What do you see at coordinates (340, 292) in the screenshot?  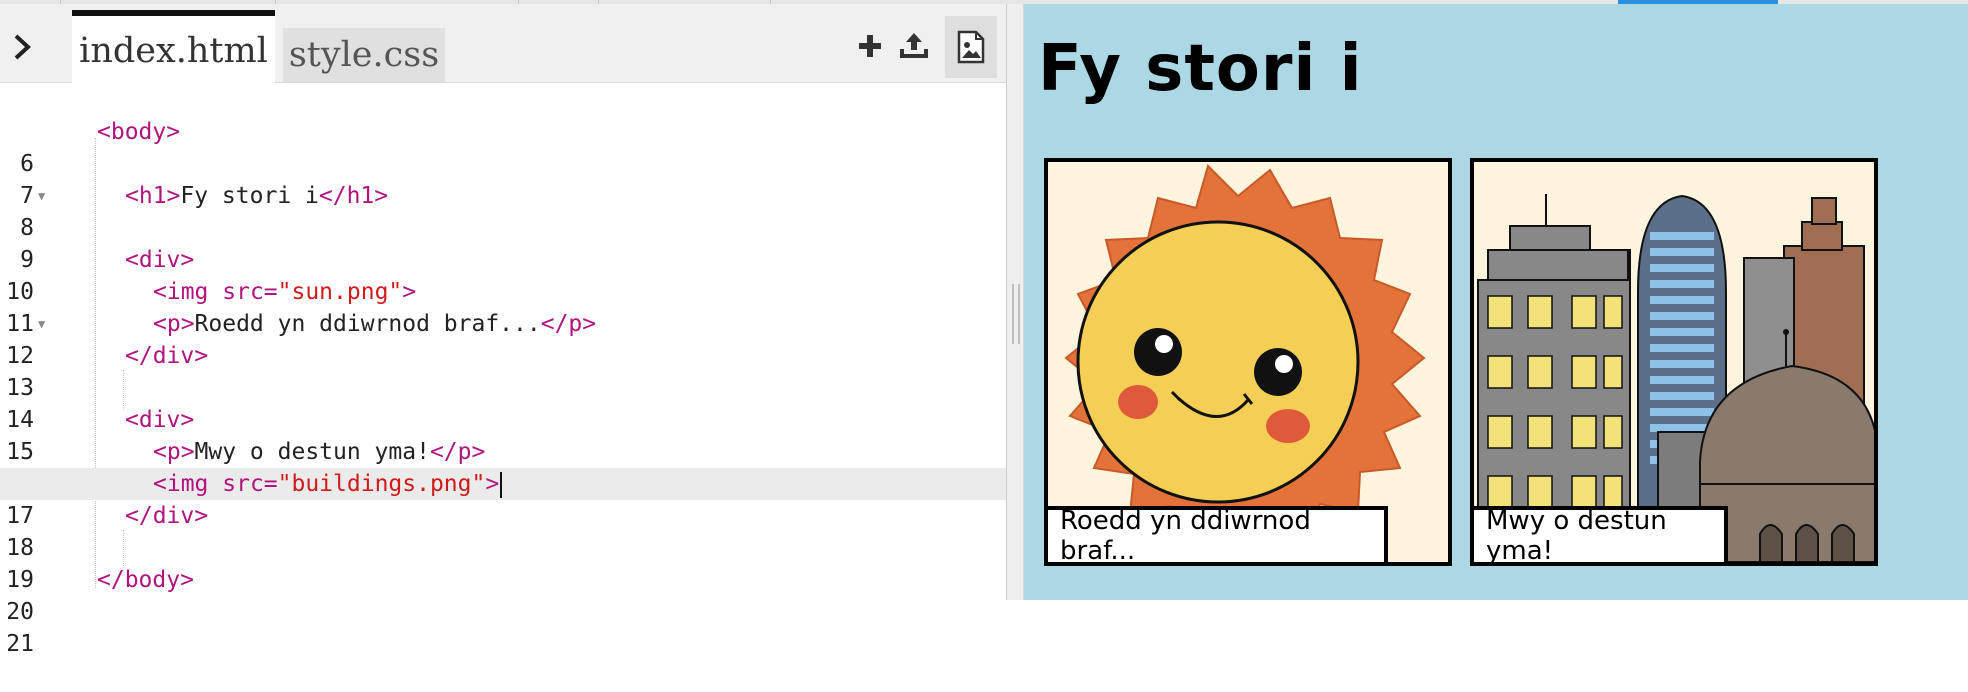 I see `code-string: "sun.png"` at bounding box center [340, 292].